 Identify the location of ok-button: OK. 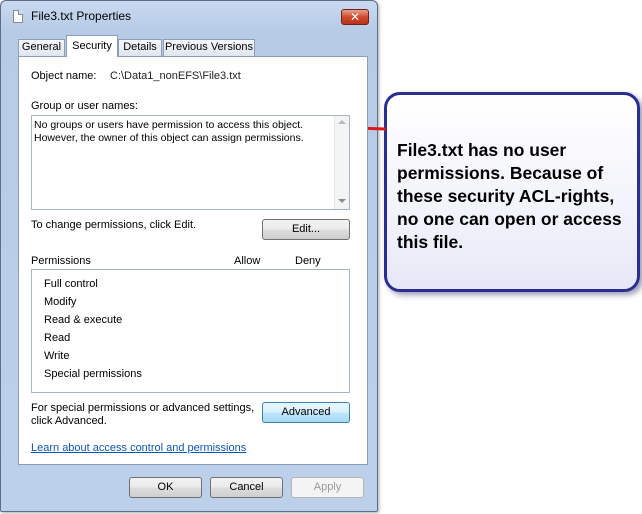
(165, 487).